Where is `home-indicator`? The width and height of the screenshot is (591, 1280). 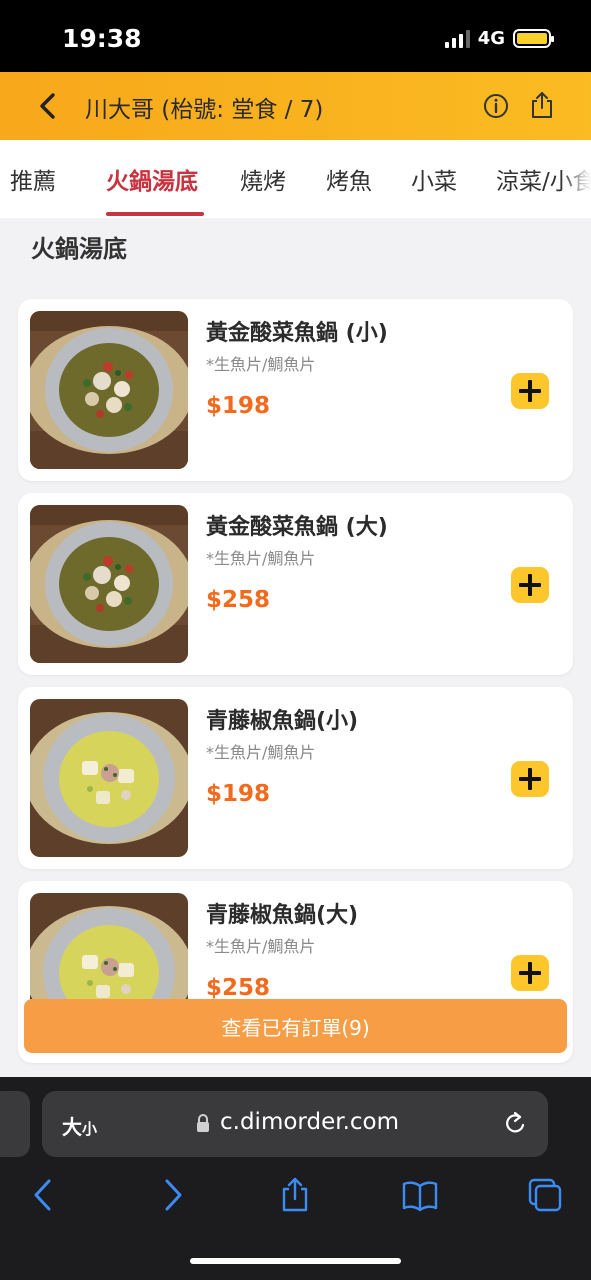 home-indicator is located at coordinates (295, 1261).